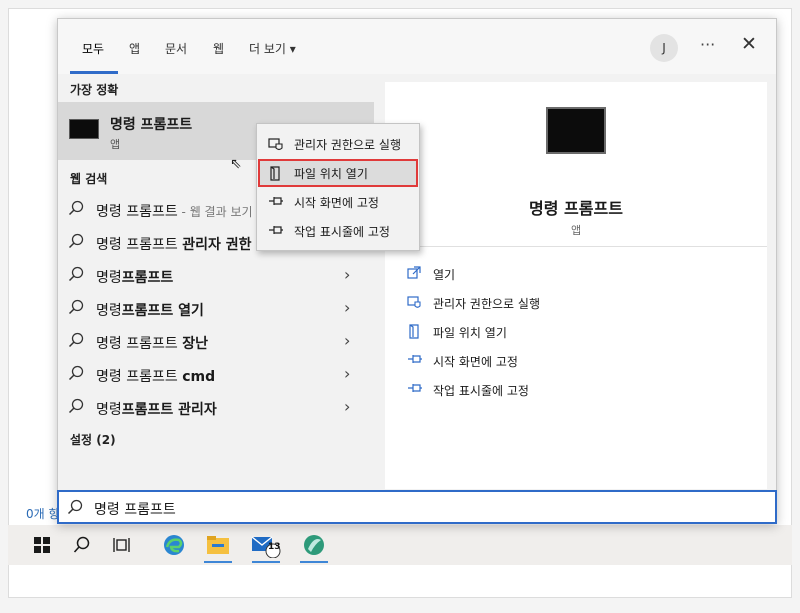  Describe the element at coordinates (576, 130) in the screenshot. I see `command-prompt-large-icon` at that location.